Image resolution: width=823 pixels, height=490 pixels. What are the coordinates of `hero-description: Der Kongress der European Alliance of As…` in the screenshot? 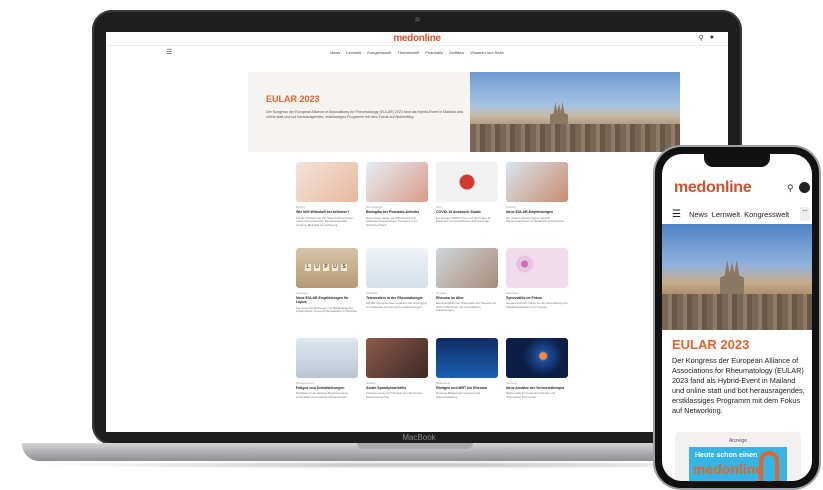 It's located at (364, 114).